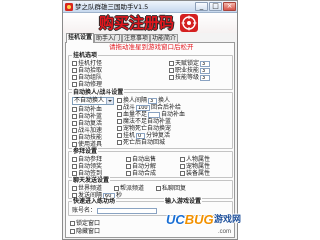 This screenshot has width=320, height=240. I want to click on logo-domain: .com, so click(225, 232).